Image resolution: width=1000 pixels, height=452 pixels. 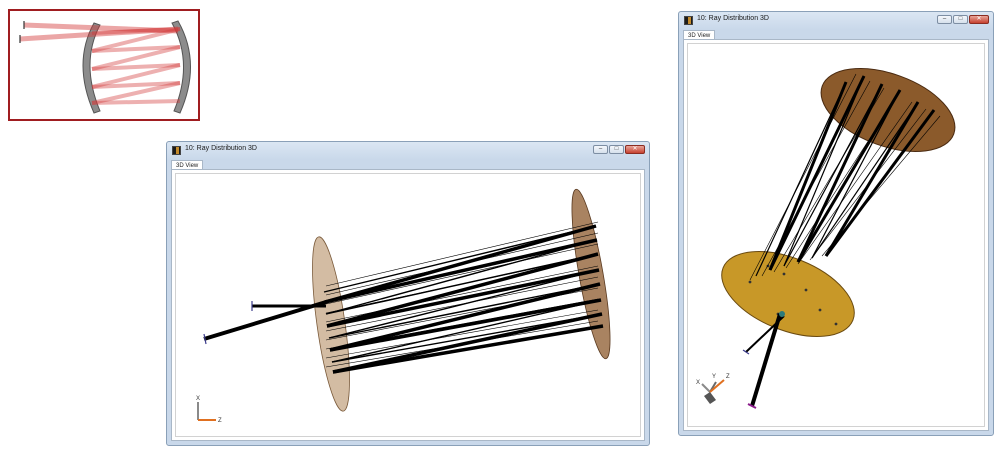 What do you see at coordinates (782, 314) in the screenshot?
I see `focus-marker` at bounding box center [782, 314].